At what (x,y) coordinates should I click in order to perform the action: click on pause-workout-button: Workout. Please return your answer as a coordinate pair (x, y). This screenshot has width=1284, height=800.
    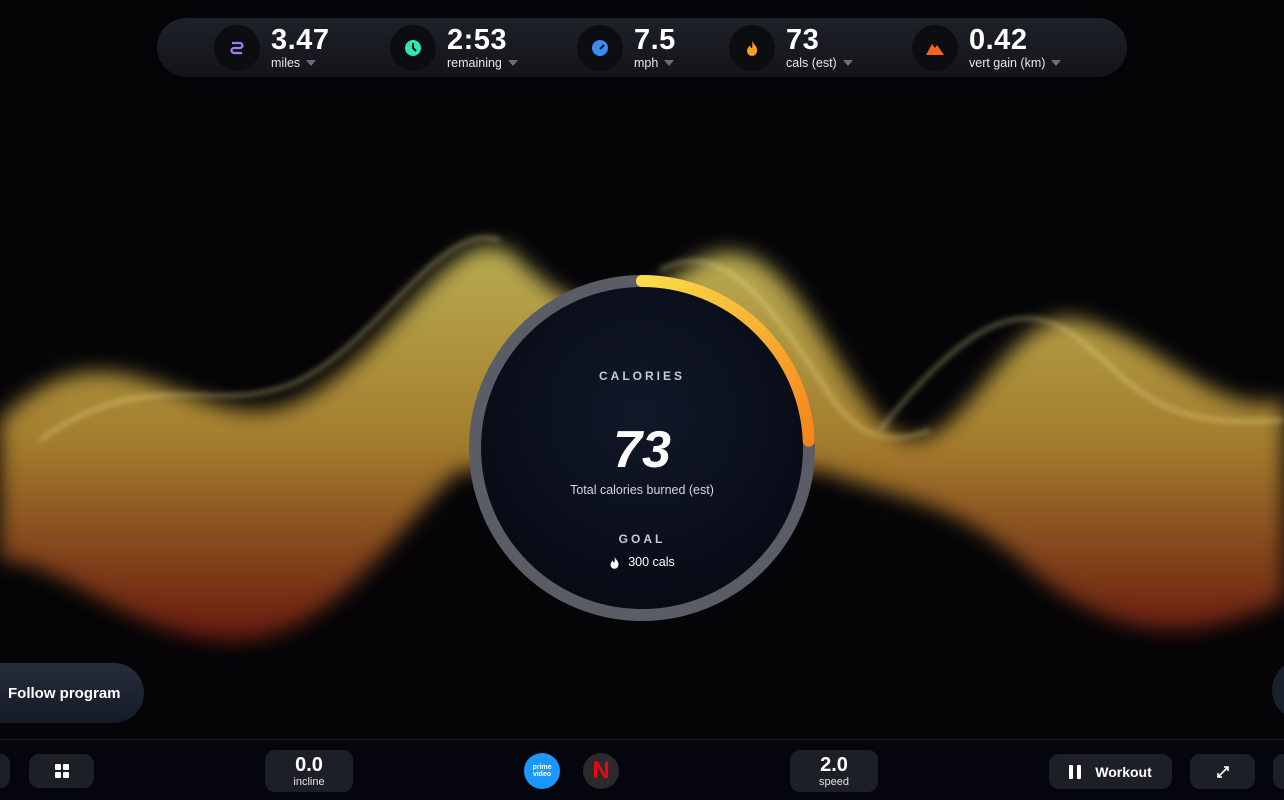
    Looking at the image, I should click on (1110, 771).